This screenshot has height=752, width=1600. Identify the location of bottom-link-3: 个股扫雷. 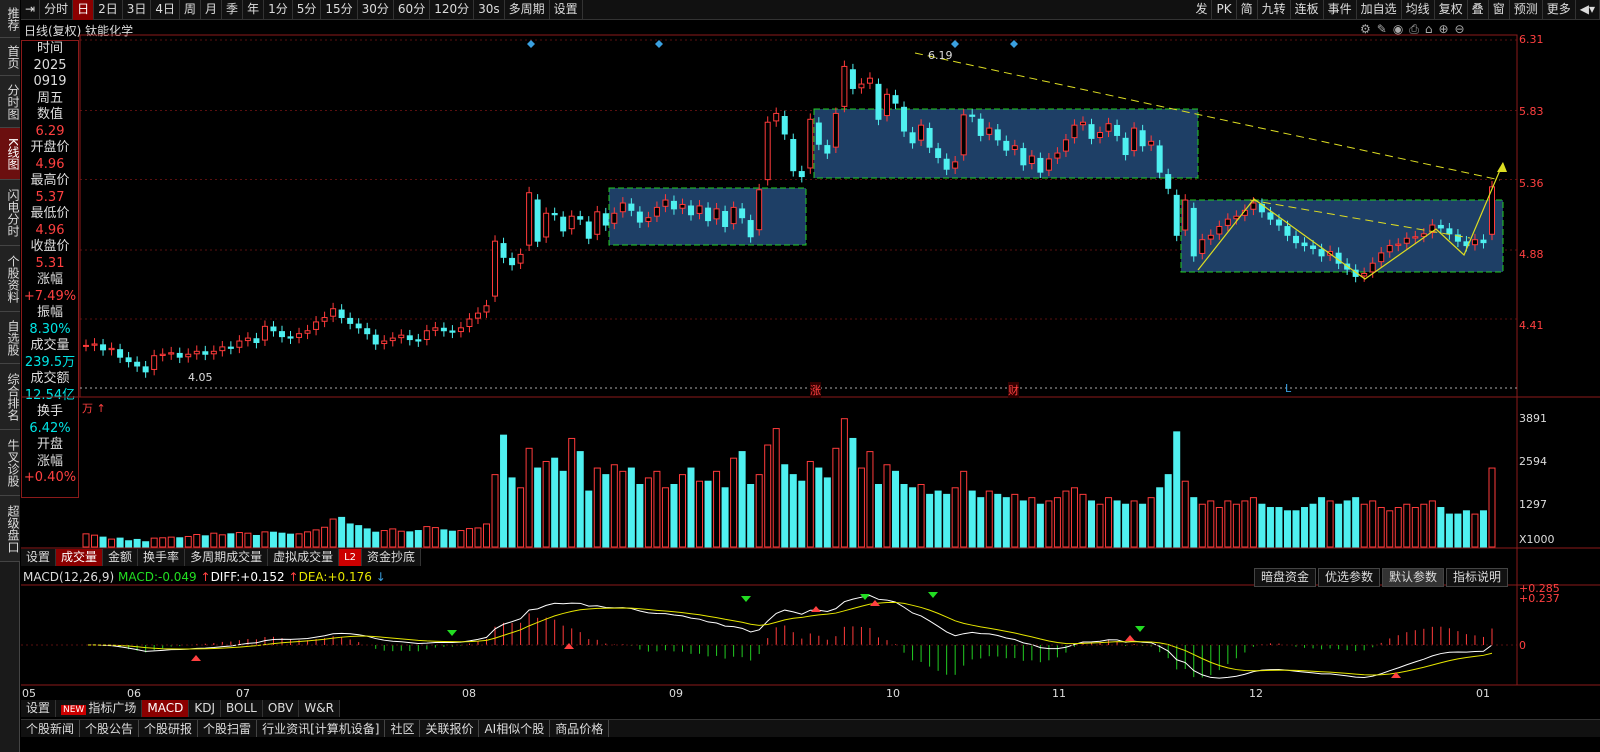
(228, 728).